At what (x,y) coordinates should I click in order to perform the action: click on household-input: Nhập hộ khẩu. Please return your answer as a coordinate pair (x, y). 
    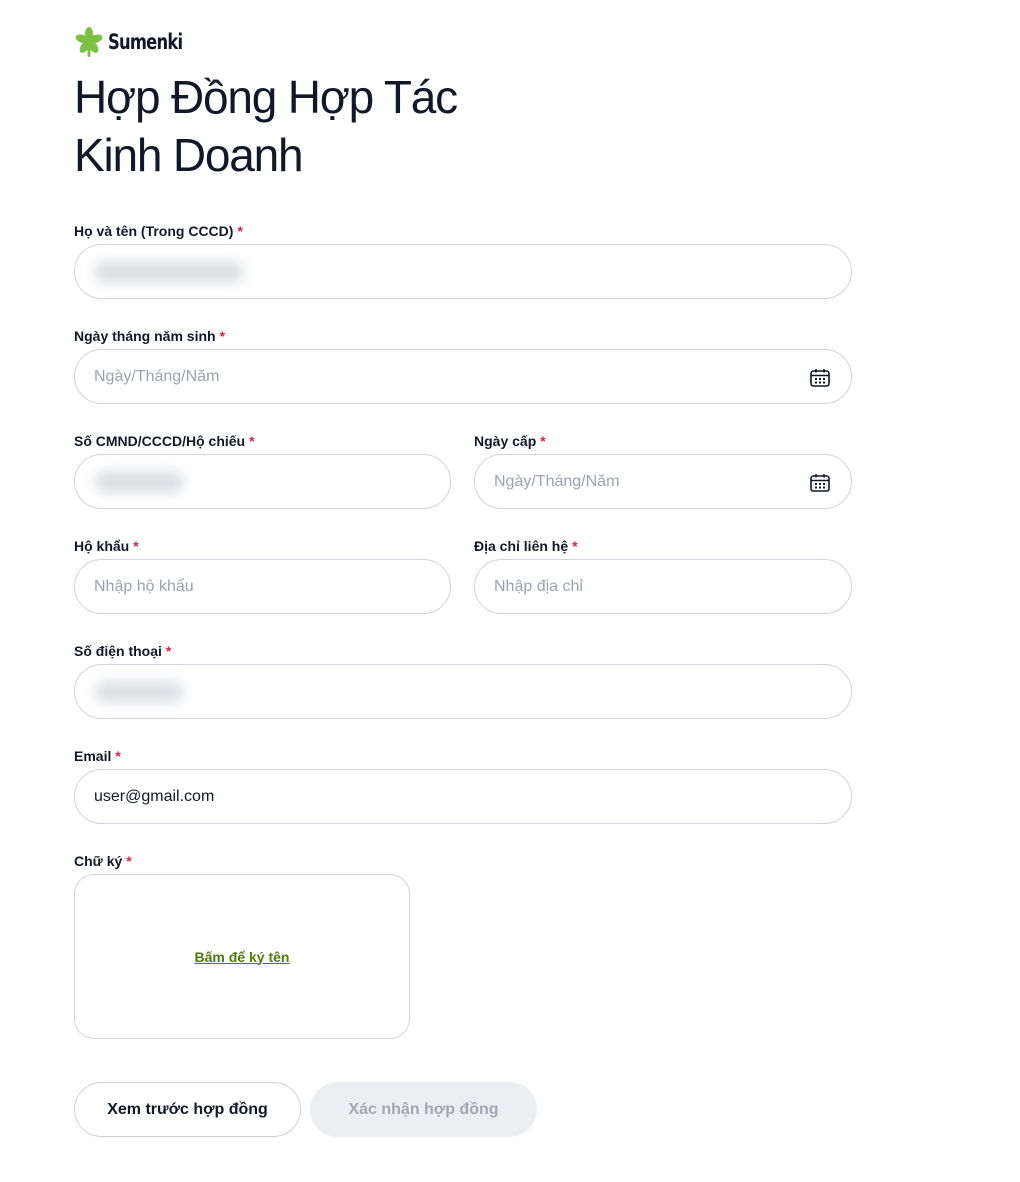
    Looking at the image, I should click on (262, 586).